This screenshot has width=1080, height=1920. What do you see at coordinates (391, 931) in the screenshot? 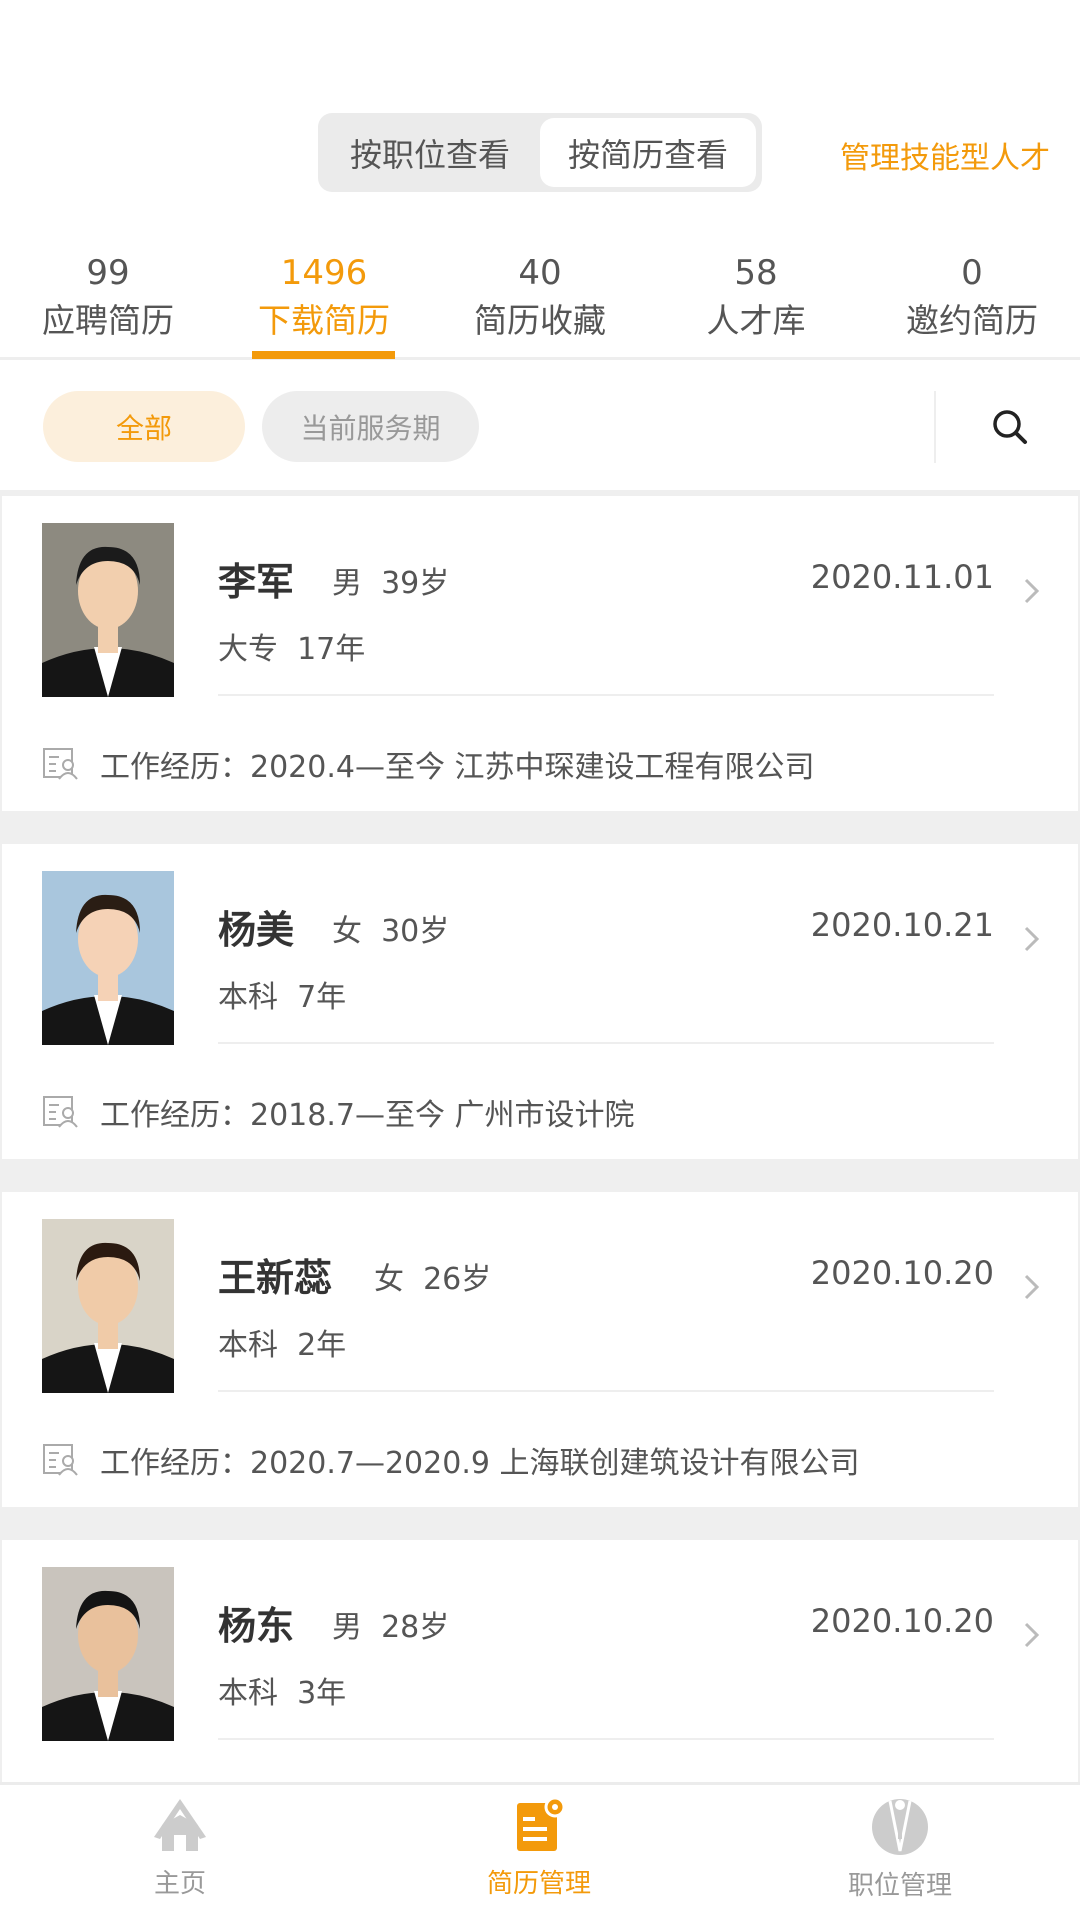
I see `candidate-gender-age: 女 30岁` at bounding box center [391, 931].